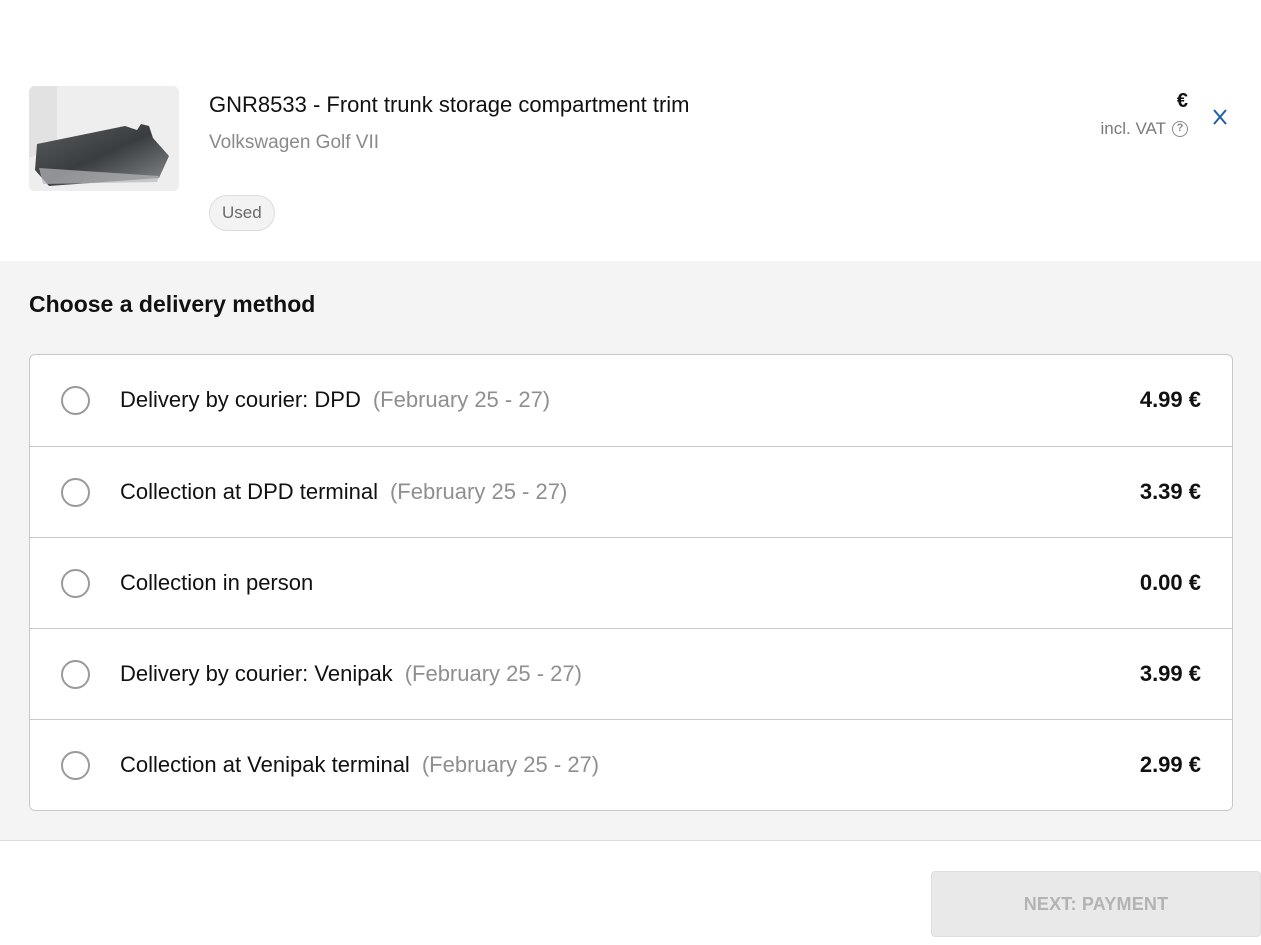  I want to click on option-label: Collection in person, so click(217, 582).